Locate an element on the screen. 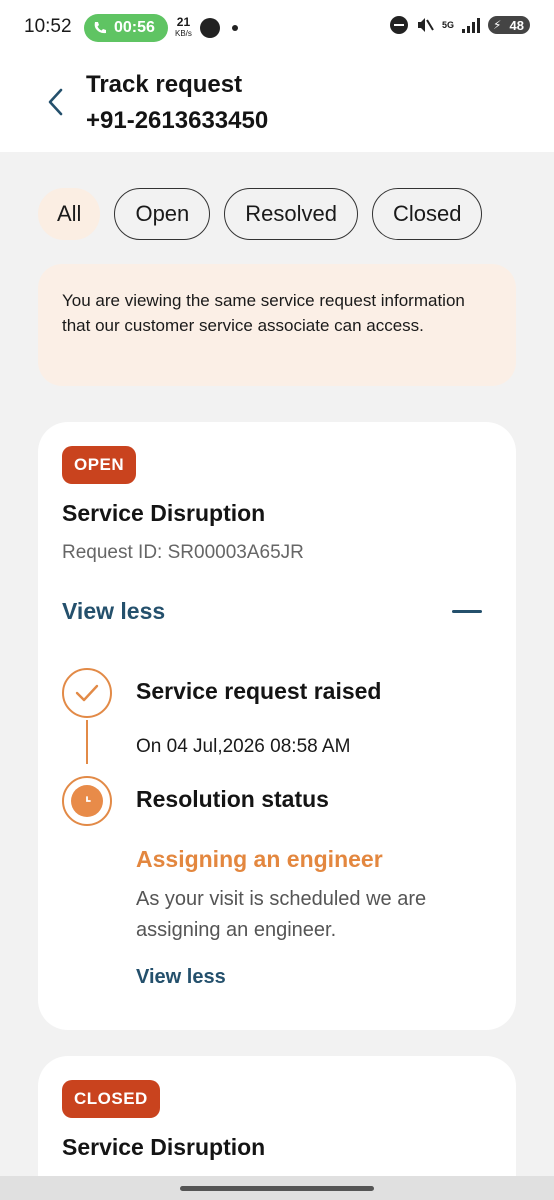  chevron-left-icon is located at coordinates (55, 102).